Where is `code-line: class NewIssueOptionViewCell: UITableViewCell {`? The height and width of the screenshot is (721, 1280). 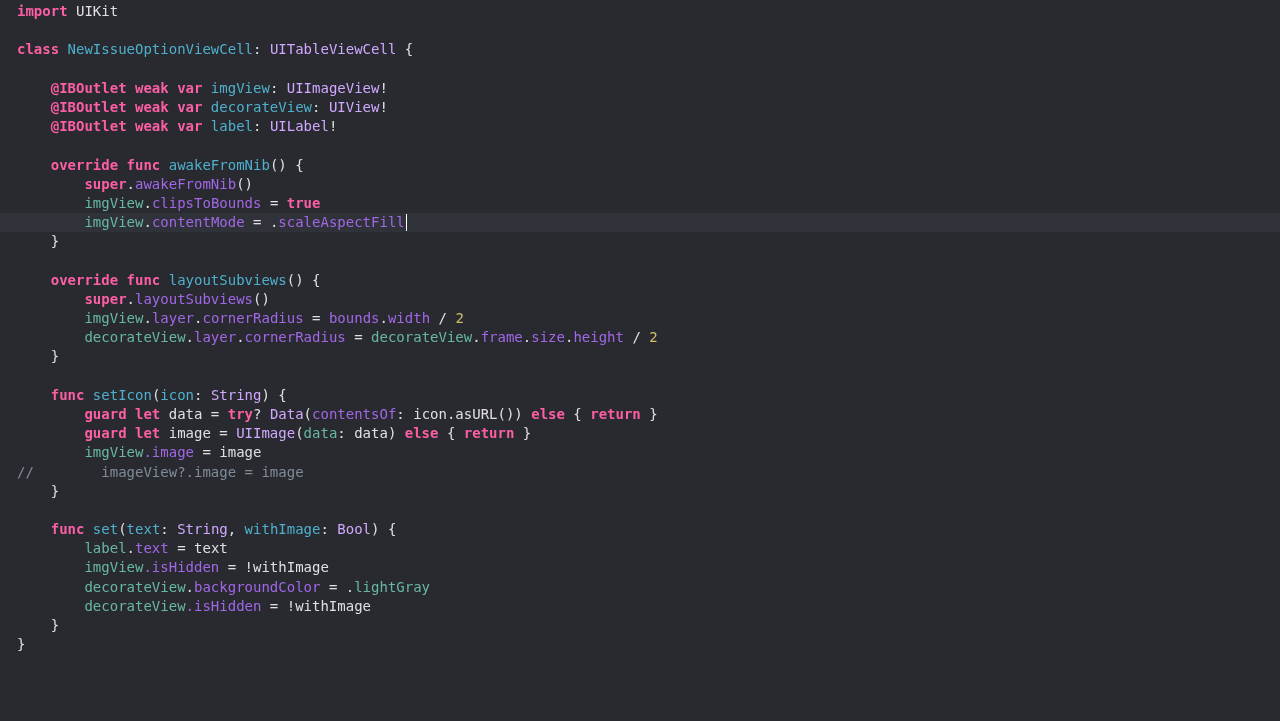
code-line: class NewIssueOptionViewCell: UITableViewCell { is located at coordinates (215, 50).